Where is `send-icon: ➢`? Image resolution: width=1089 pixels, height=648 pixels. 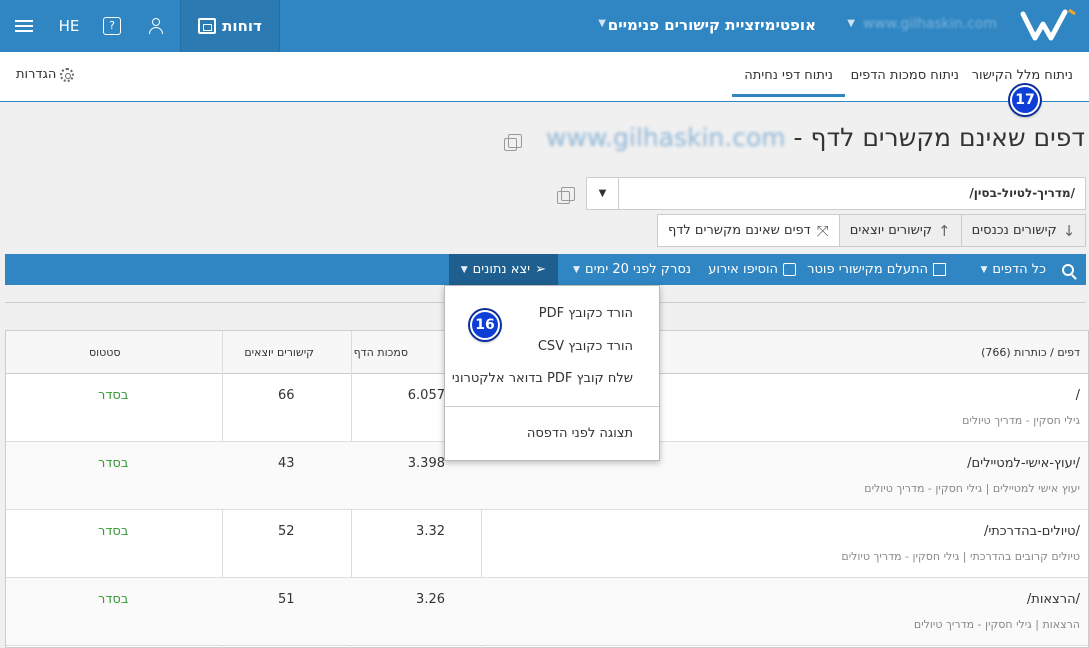 send-icon: ➢ is located at coordinates (540, 269).